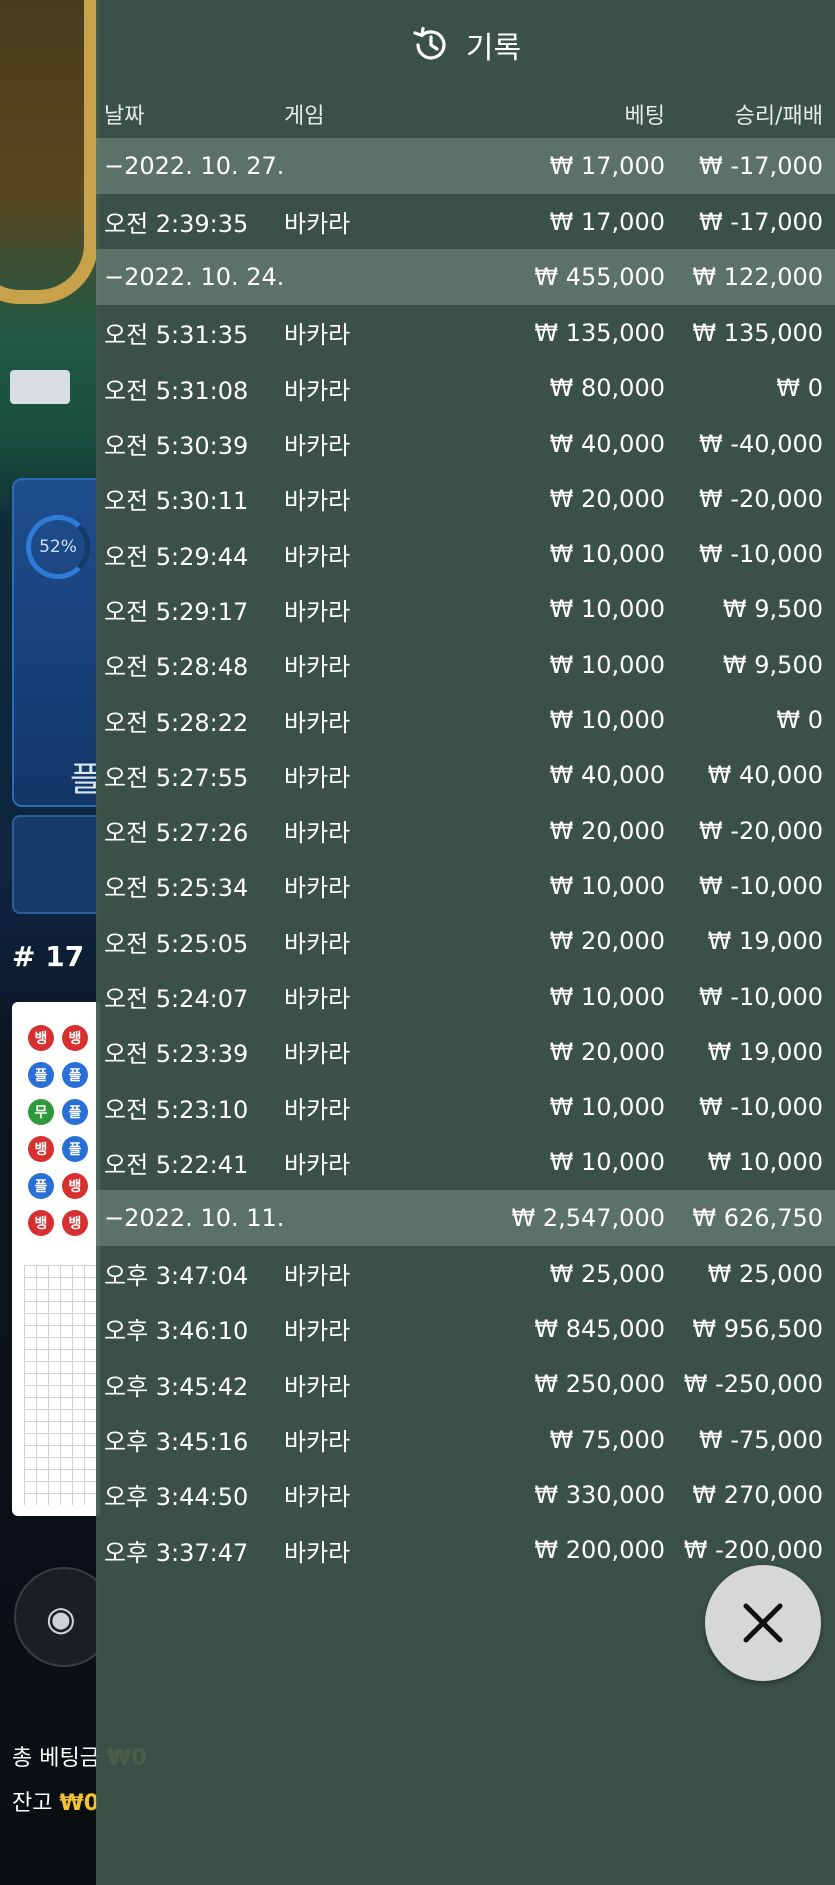 The height and width of the screenshot is (1885, 835). I want to click on balance-label: 잔고, so click(32, 1803).